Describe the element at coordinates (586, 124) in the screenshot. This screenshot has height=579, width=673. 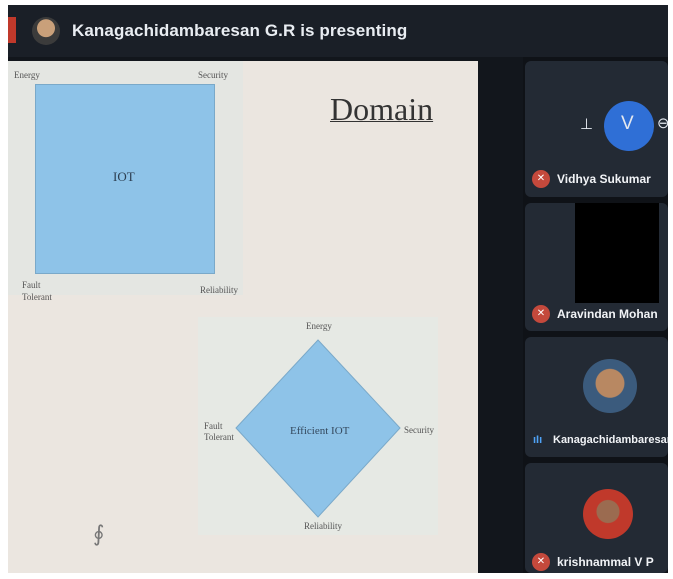
I see `pin-icon: ⊥` at that location.